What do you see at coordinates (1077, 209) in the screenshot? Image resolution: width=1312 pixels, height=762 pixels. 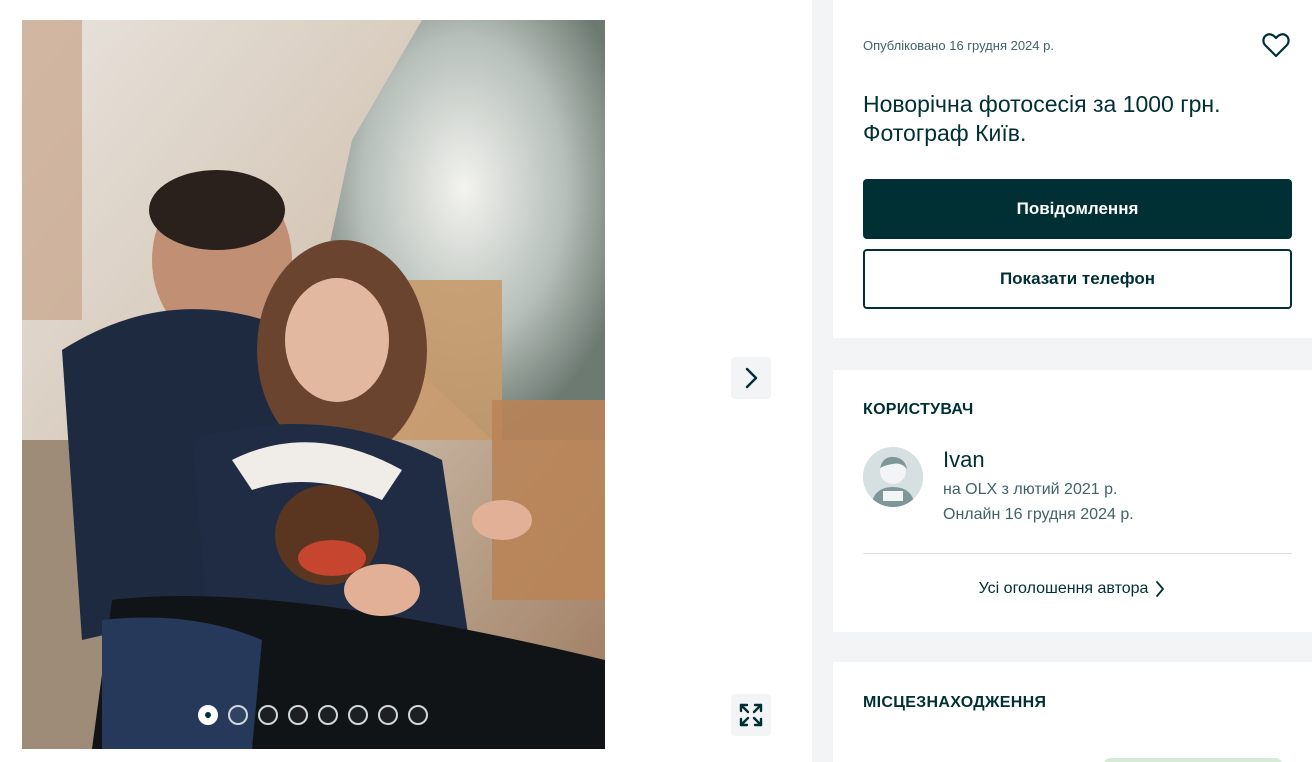 I see `message-button: Повідомлення` at bounding box center [1077, 209].